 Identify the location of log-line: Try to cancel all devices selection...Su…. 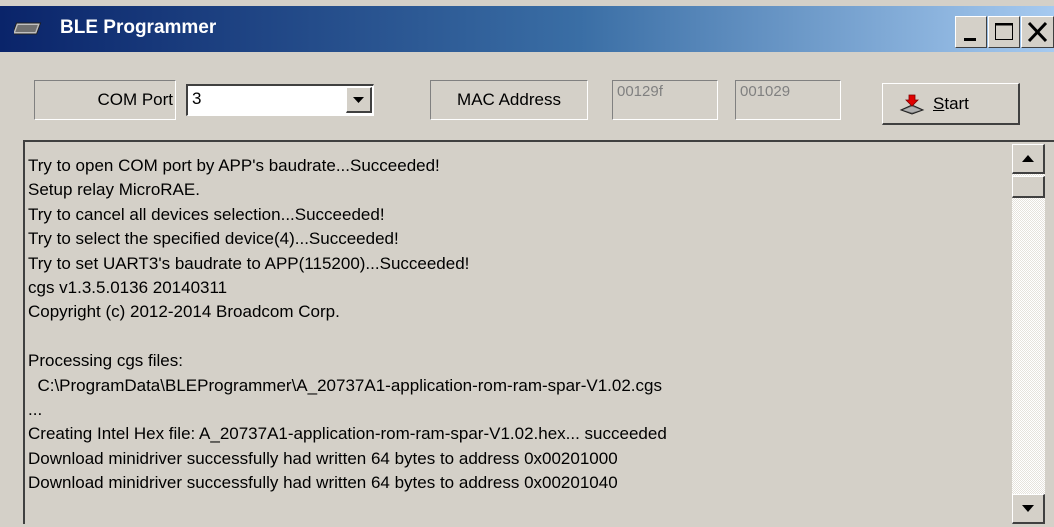
(206, 214).